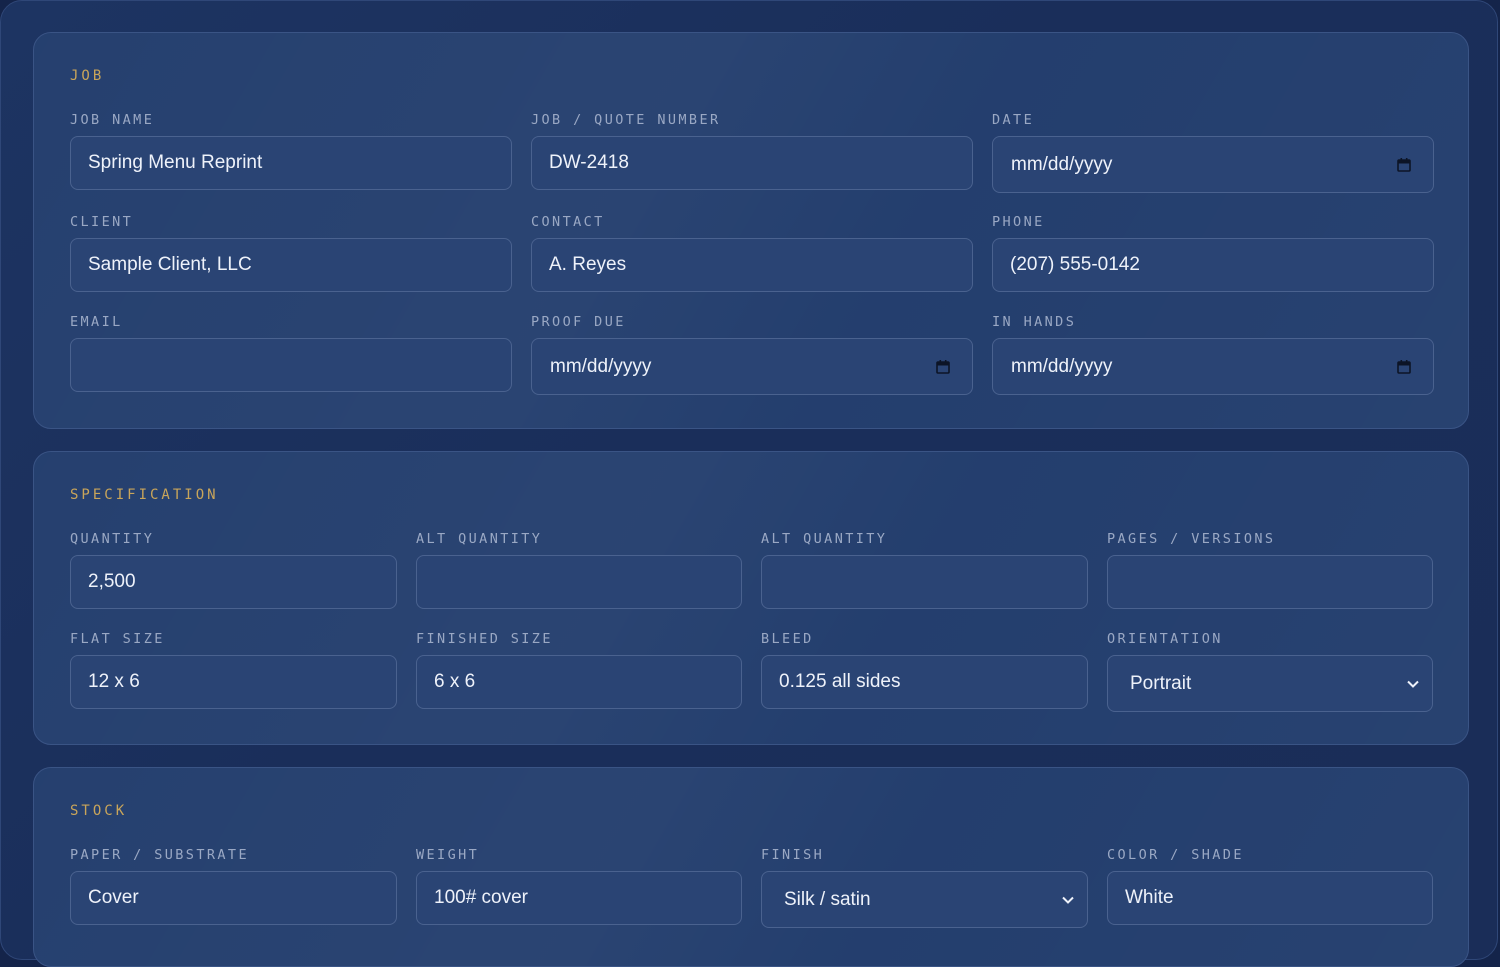 This screenshot has width=1500, height=967. What do you see at coordinates (96, 322) in the screenshot?
I see `email-label: EMAIL` at bounding box center [96, 322].